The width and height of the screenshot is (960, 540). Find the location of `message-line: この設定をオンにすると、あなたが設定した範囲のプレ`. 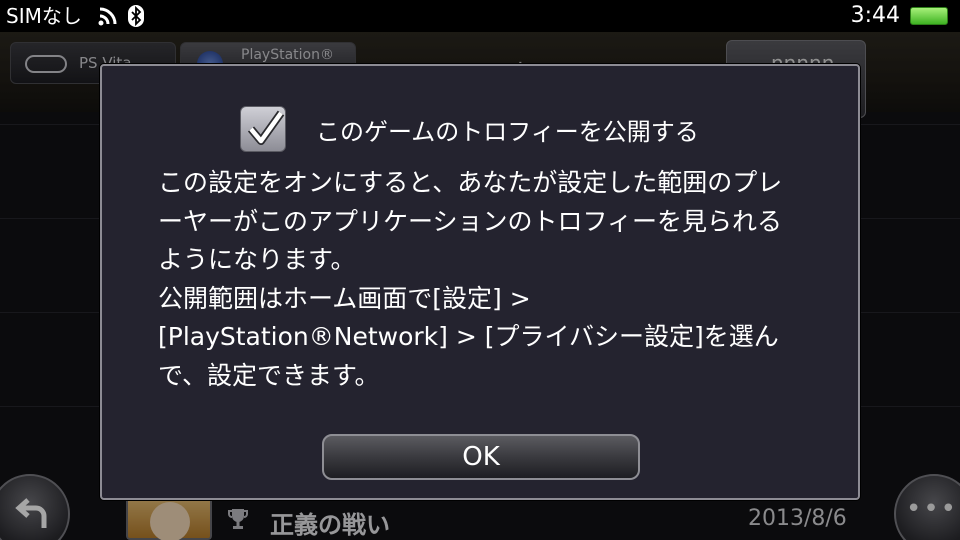

message-line: この設定をオンにすると、あなたが設定した範囲のプレ is located at coordinates (470, 182).